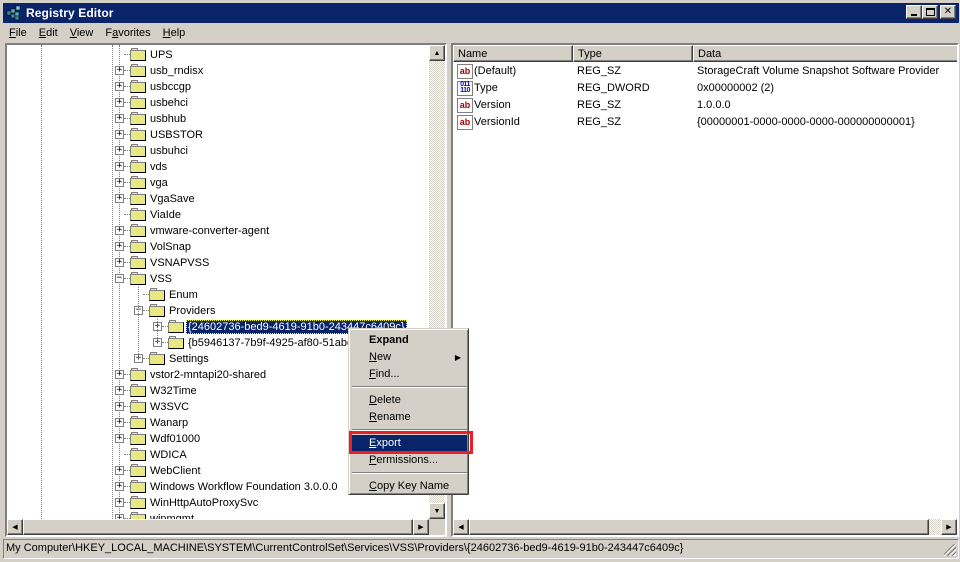  Describe the element at coordinates (169, 103) in the screenshot. I see `tree-item-label: usbehci` at that location.